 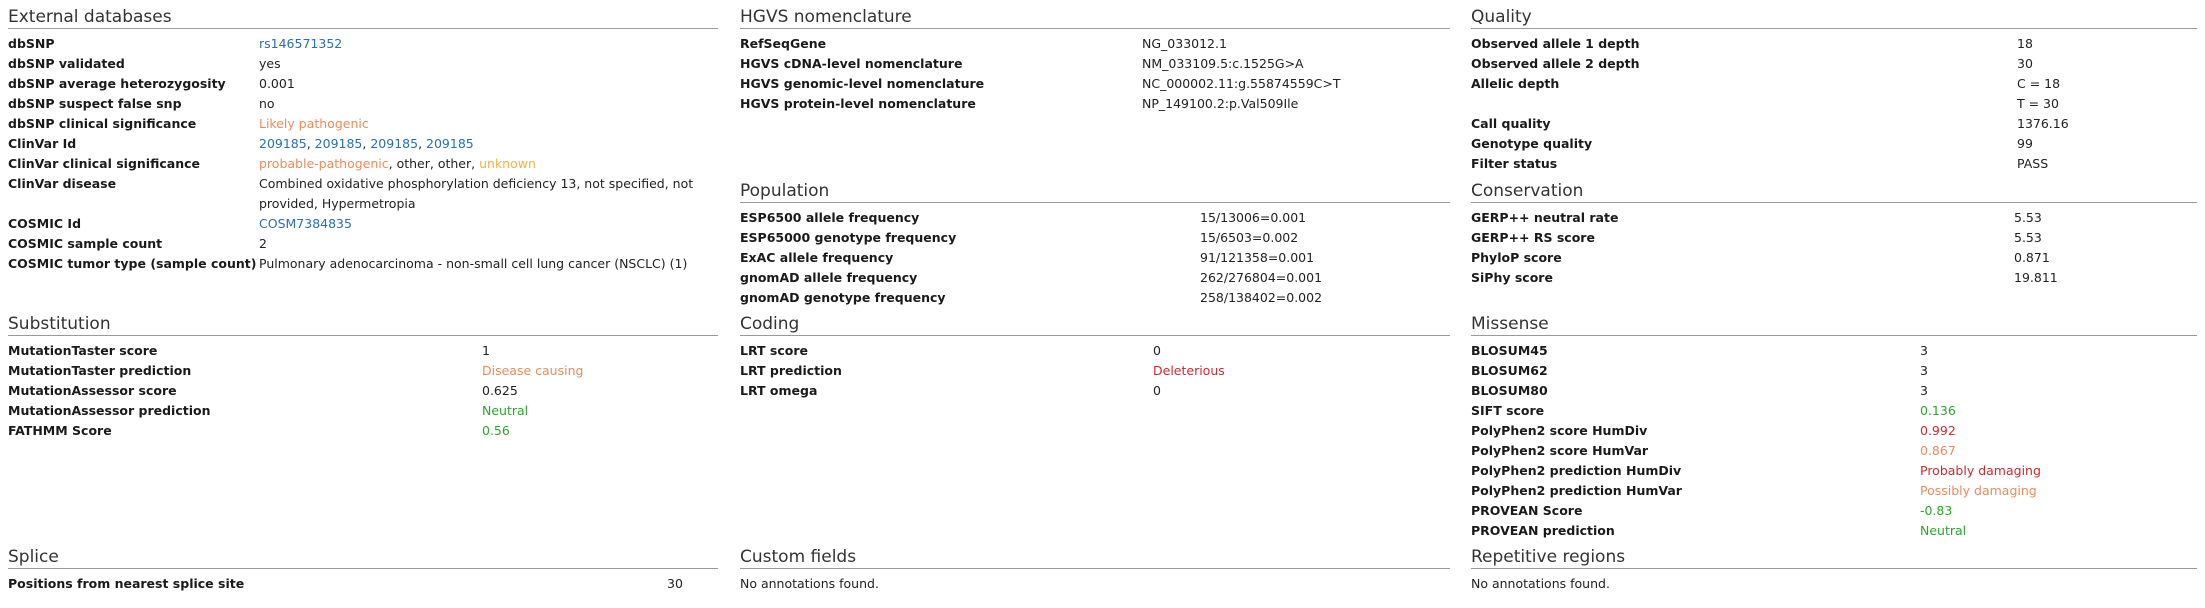 I want to click on field-label: COSMIC sample count, so click(x=85, y=243).